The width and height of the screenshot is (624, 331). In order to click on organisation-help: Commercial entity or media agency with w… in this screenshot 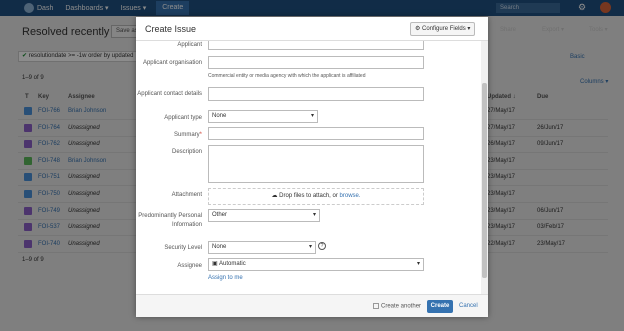, I will do `click(287, 76)`.